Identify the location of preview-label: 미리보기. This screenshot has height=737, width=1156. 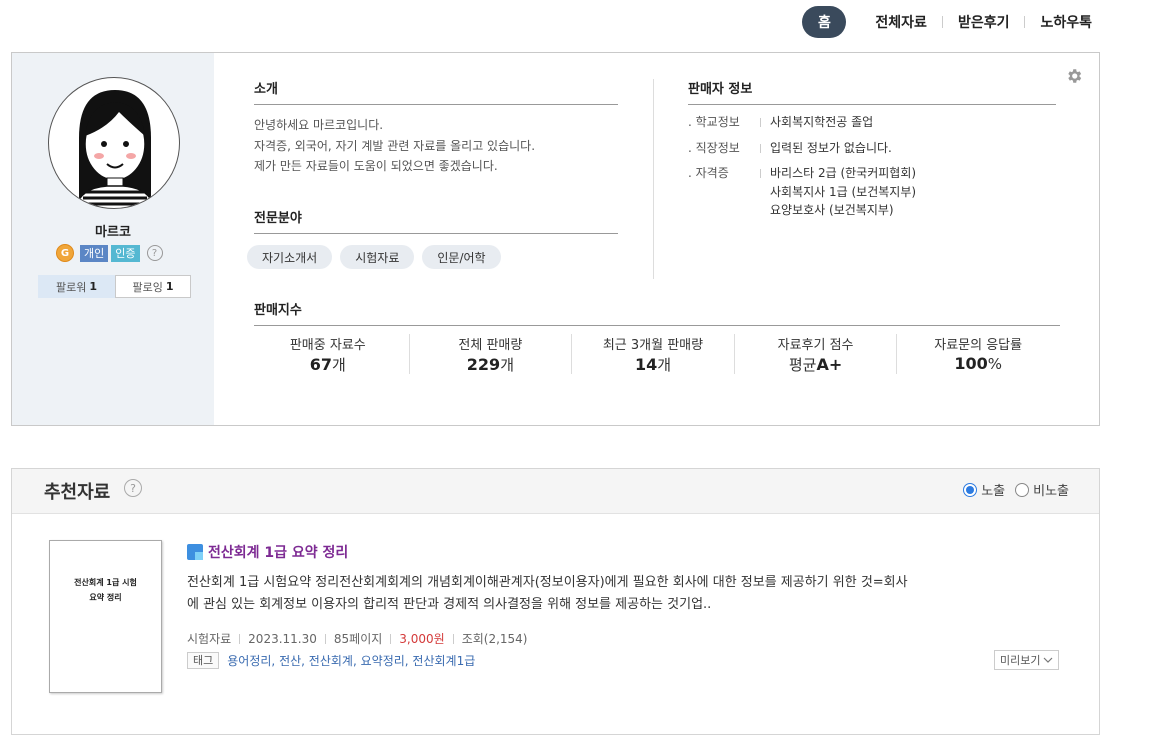
(1020, 660).